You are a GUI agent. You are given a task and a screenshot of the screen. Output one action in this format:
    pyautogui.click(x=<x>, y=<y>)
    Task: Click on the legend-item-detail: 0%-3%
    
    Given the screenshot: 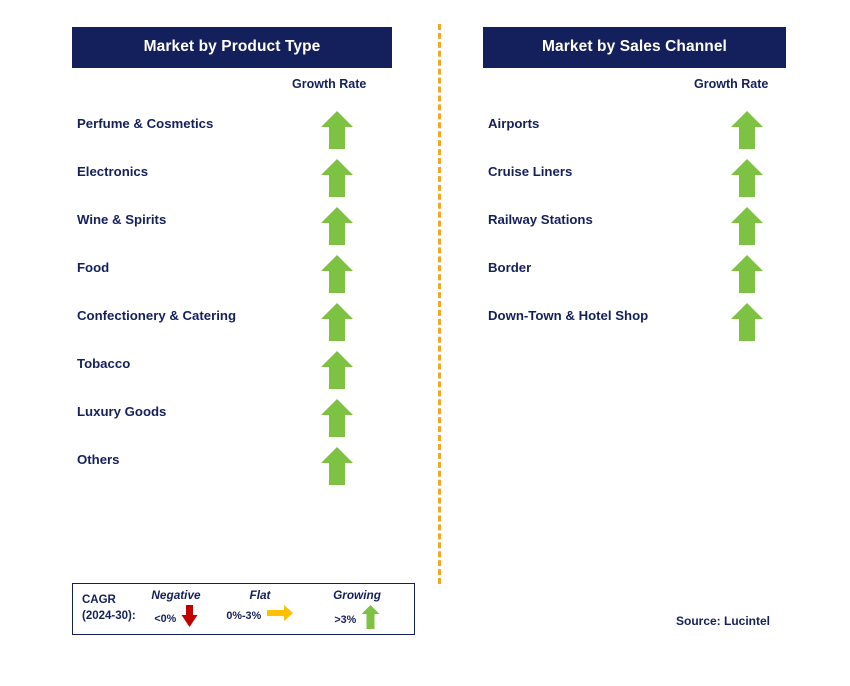 What is the action you would take?
    pyautogui.click(x=260, y=615)
    